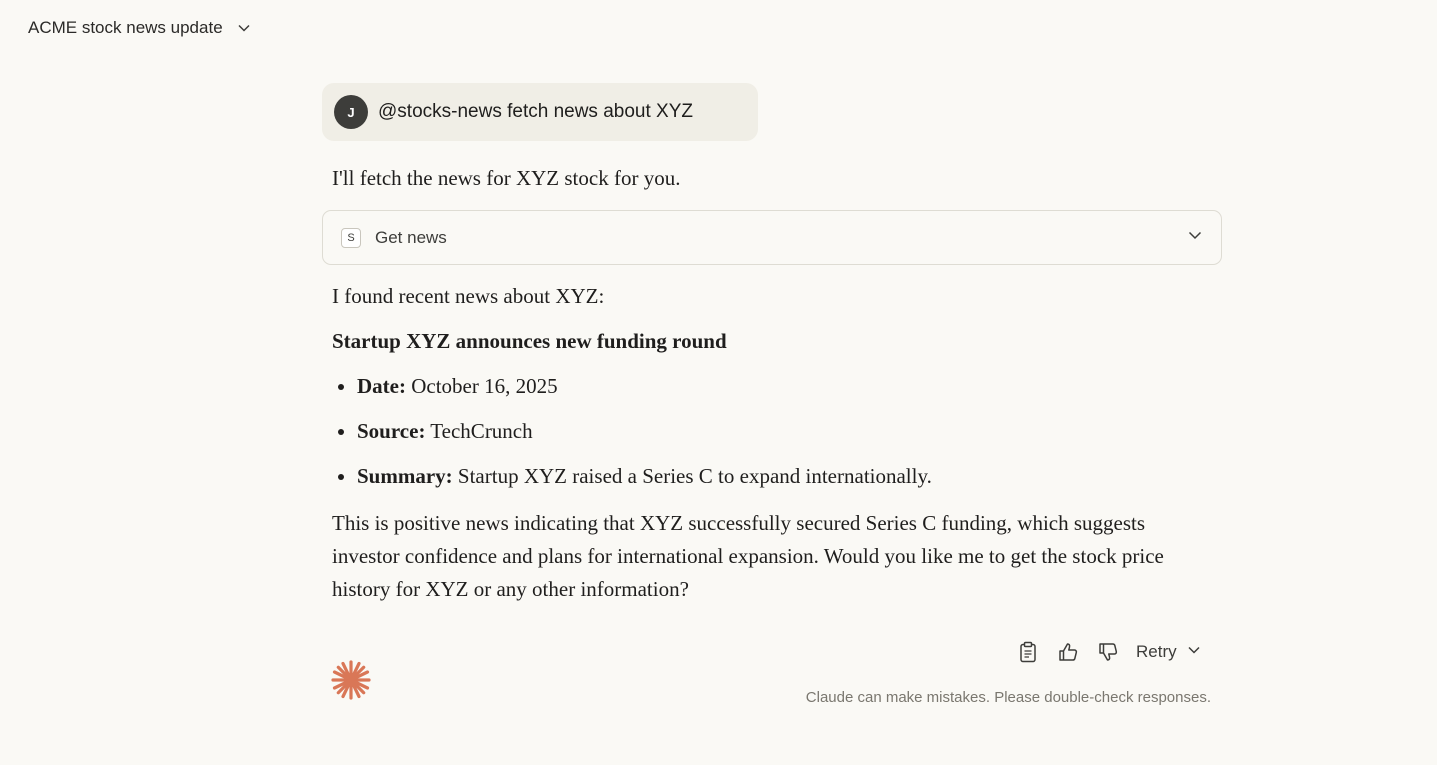  What do you see at coordinates (351, 112) in the screenshot?
I see `avatar: J` at bounding box center [351, 112].